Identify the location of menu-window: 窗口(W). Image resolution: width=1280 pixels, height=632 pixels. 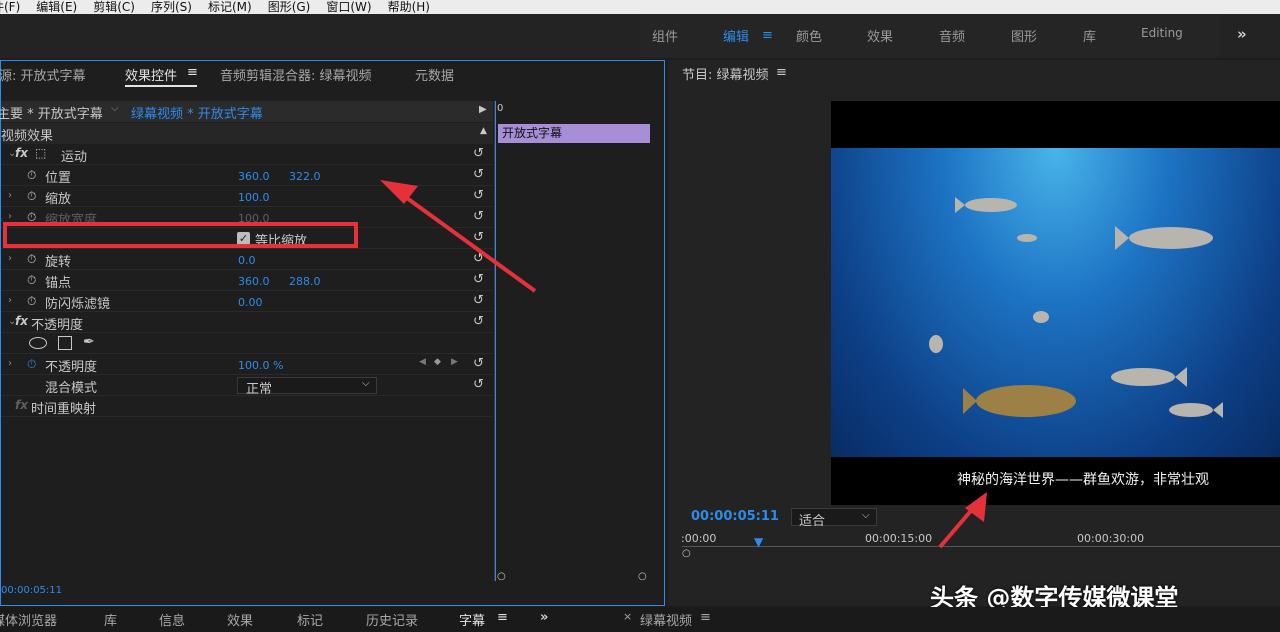
(348, 7).